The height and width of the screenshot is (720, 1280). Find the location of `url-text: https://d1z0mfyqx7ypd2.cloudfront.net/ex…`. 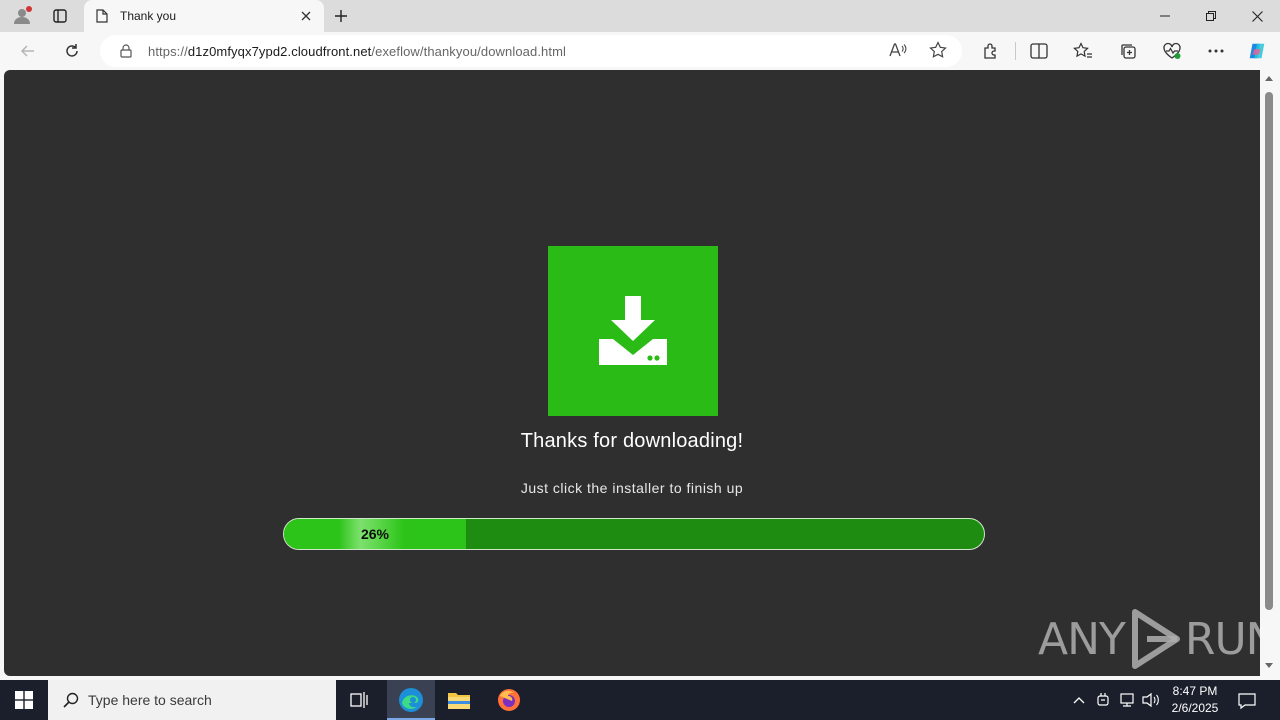

url-text: https://d1z0mfyqx7ypd2.cloudfront.net/ex… is located at coordinates (357, 51).